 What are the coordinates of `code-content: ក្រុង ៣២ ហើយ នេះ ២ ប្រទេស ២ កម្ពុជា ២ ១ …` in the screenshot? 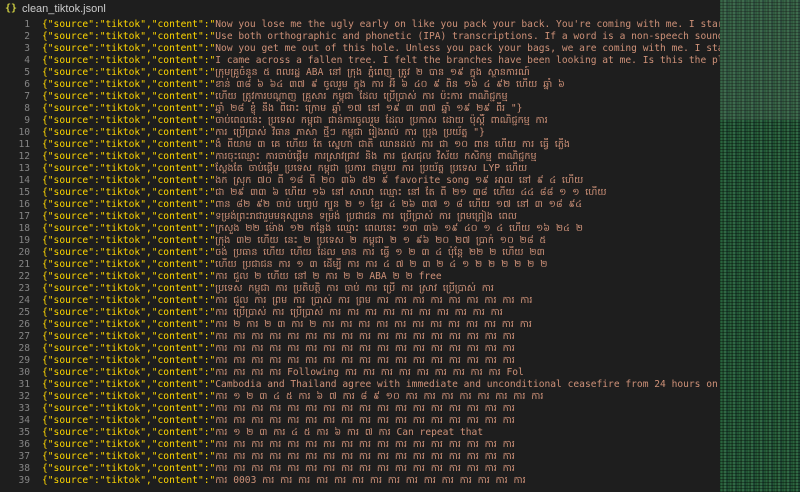 It's located at (381, 240).